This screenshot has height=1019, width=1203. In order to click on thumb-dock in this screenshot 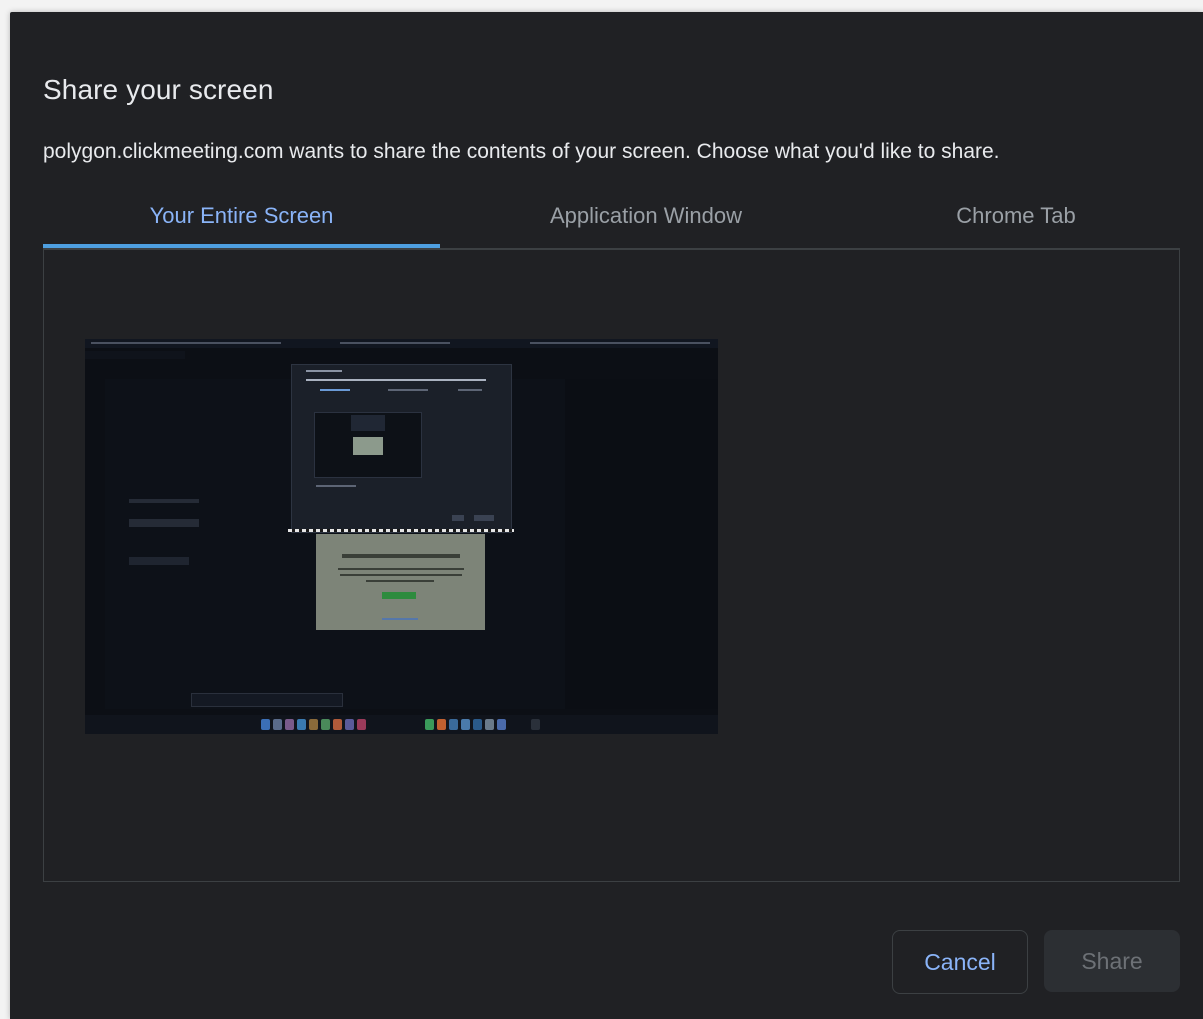, I will do `click(401, 724)`.